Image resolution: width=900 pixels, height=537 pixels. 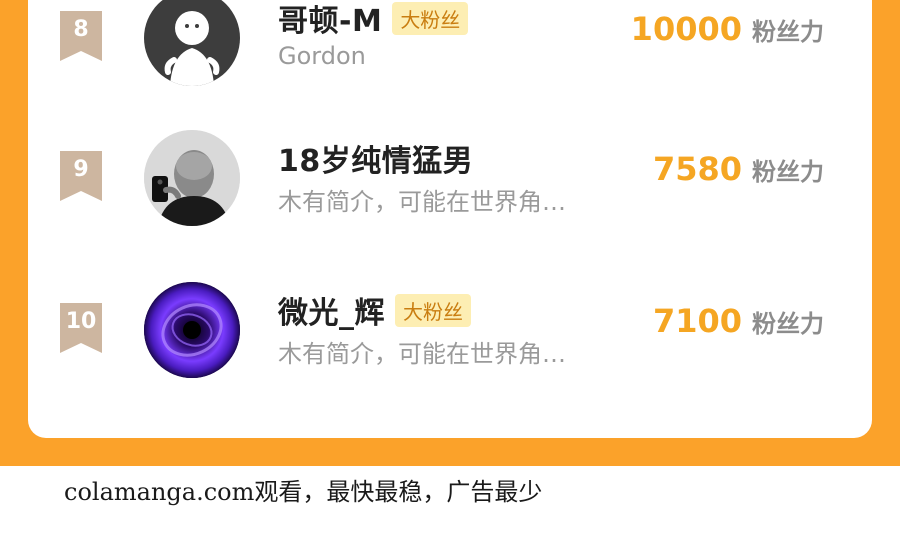 I want to click on fan-power-value: 10000, so click(x=686, y=29).